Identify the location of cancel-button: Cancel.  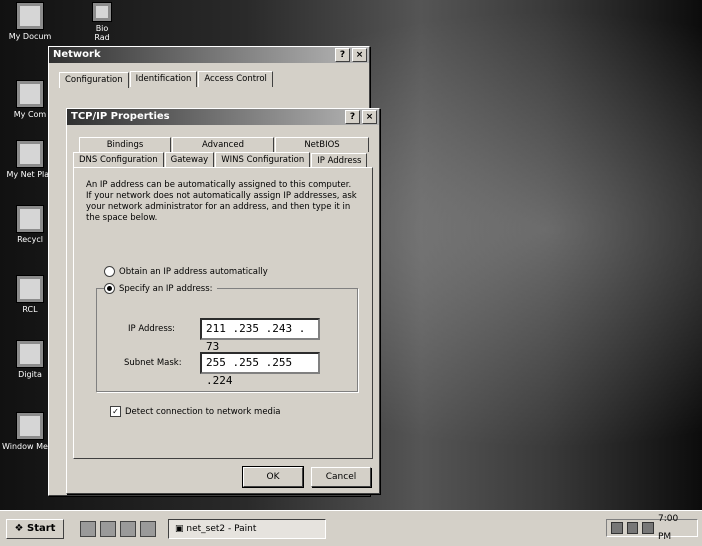
(341, 477).